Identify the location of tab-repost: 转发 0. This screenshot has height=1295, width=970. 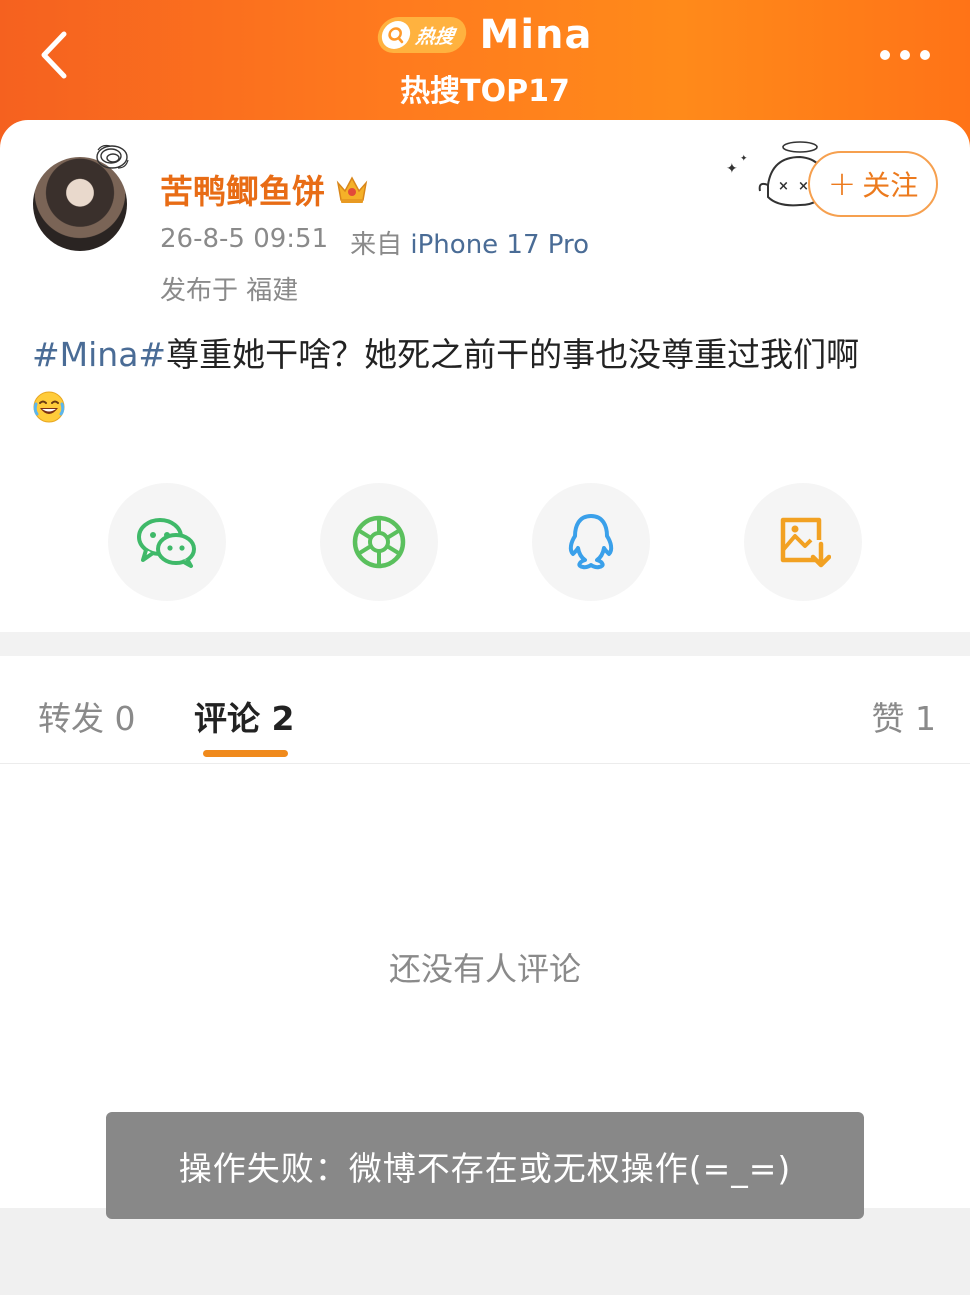
(87, 716).